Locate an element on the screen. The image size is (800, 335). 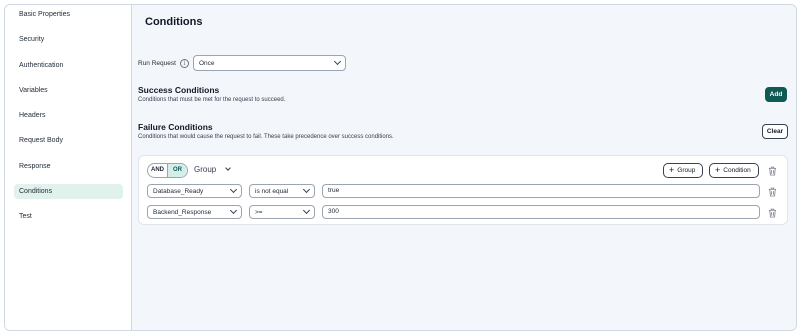
condition-field-select: Backend_Response is located at coordinates (194, 212).